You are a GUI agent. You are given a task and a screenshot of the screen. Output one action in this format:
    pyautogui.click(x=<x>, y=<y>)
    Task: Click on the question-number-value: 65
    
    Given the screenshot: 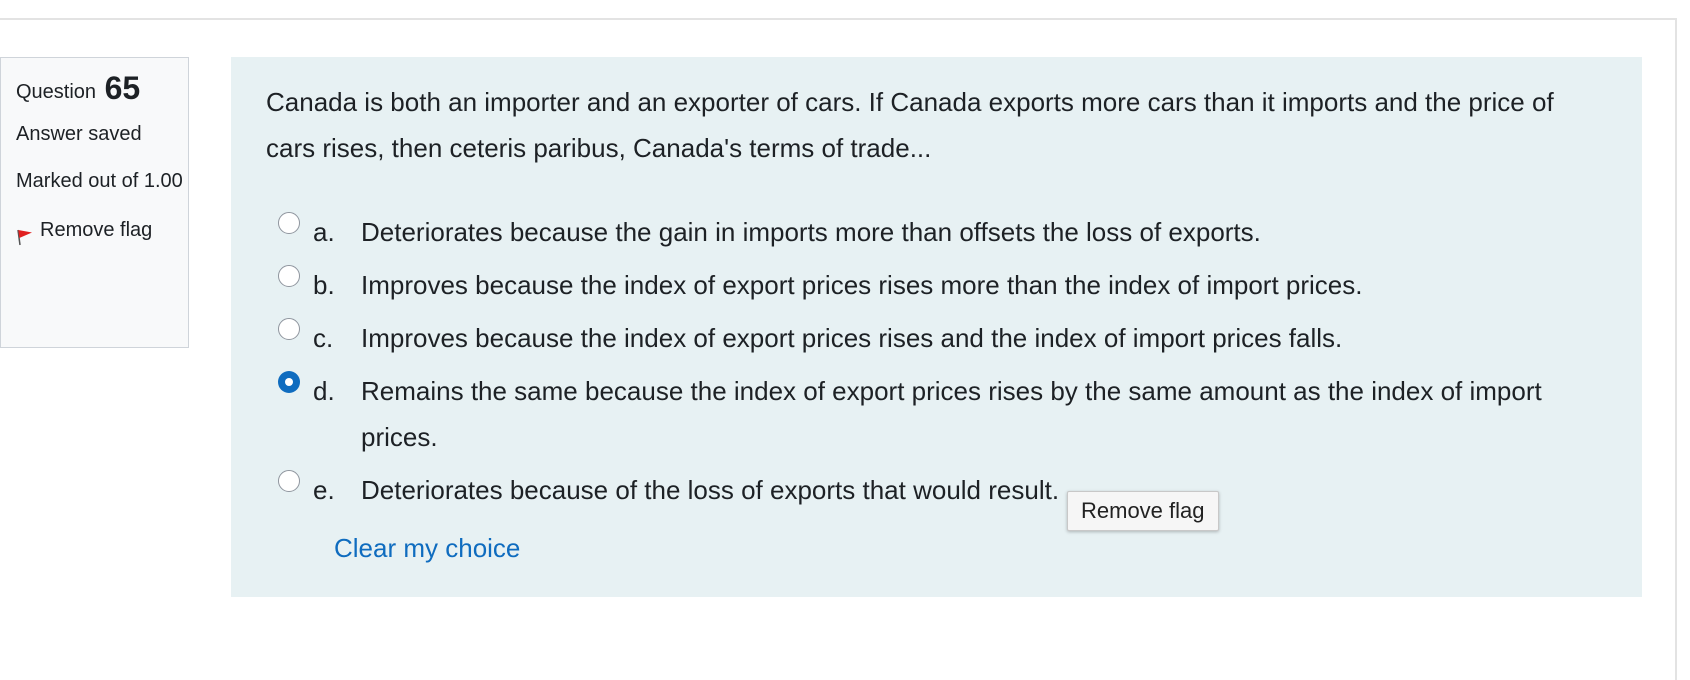 What is the action you would take?
    pyautogui.click(x=122, y=88)
    